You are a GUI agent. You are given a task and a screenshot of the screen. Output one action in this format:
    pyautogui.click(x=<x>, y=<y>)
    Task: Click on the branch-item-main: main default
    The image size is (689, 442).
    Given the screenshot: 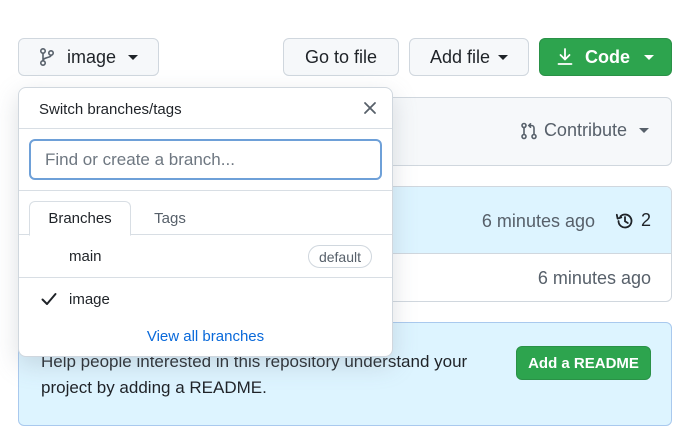 What is the action you would take?
    pyautogui.click(x=205, y=257)
    